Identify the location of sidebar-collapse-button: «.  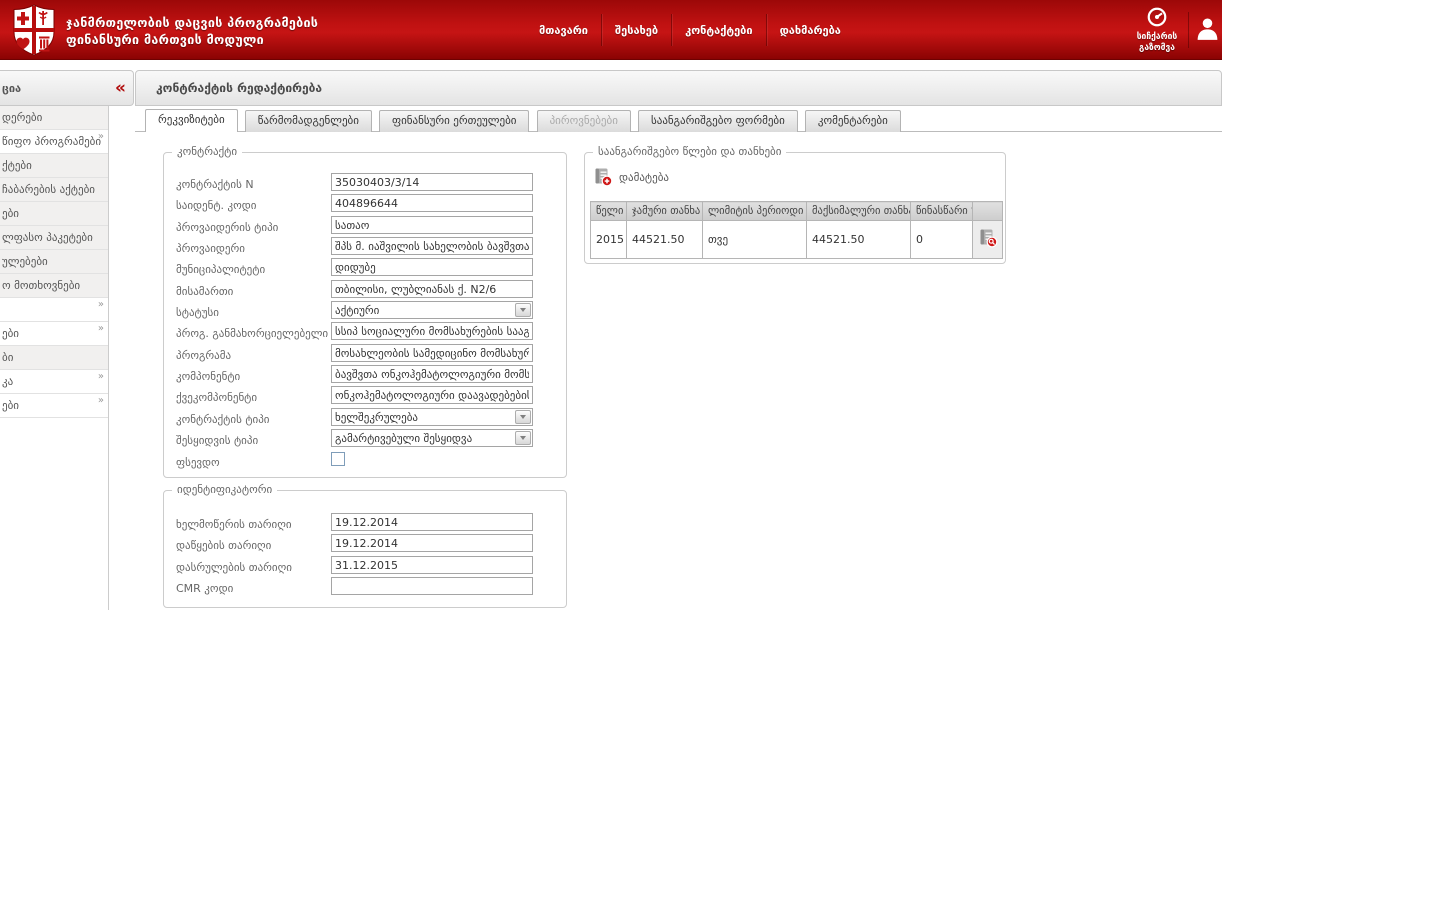
(120, 88).